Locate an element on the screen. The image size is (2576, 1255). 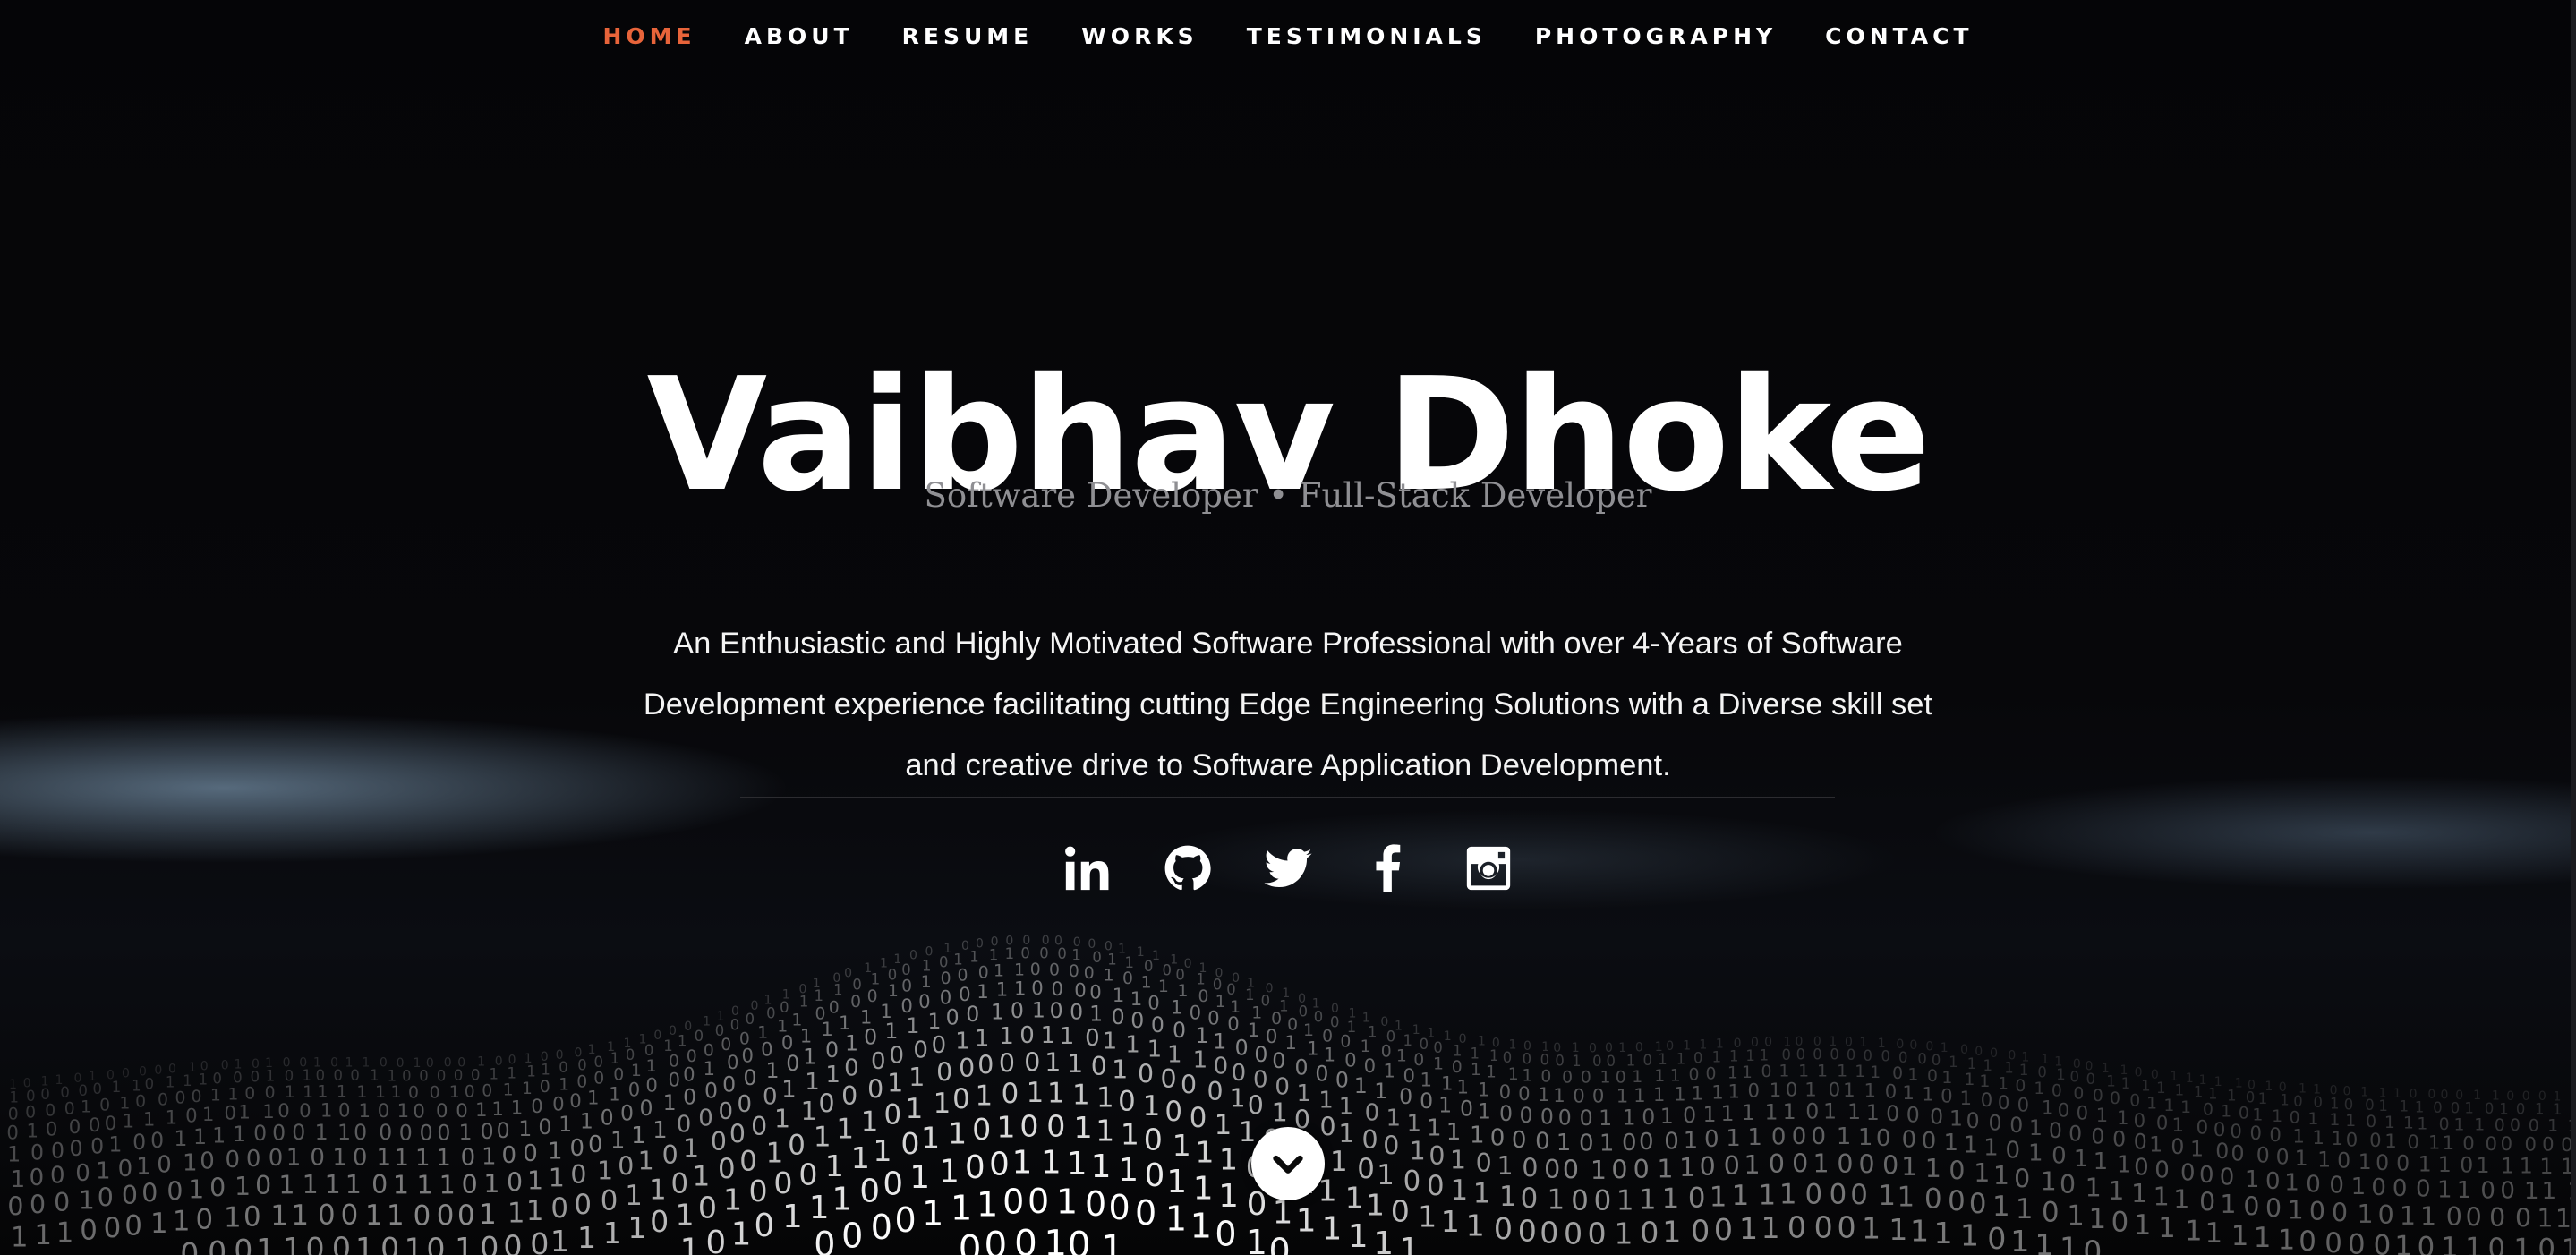
nav-about: ABOUT is located at coordinates (799, 36).